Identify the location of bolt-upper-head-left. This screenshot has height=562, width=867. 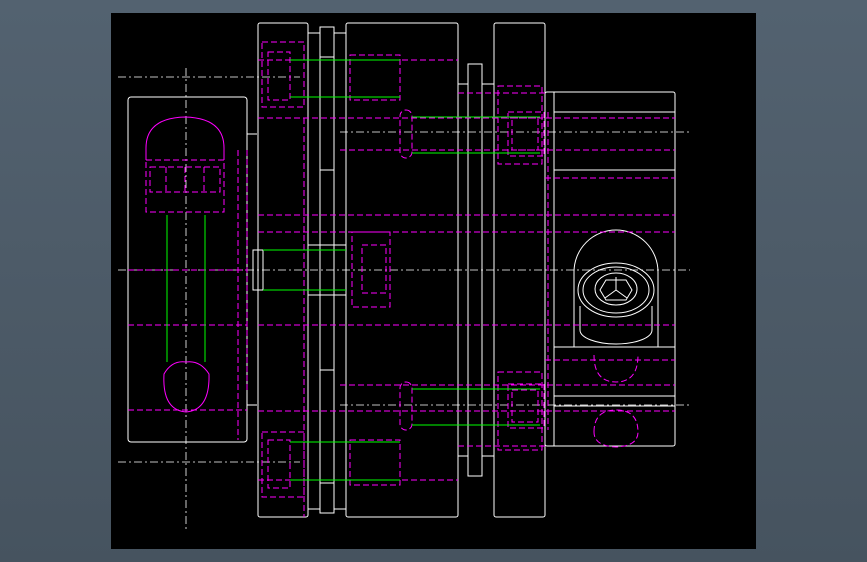
(406, 134).